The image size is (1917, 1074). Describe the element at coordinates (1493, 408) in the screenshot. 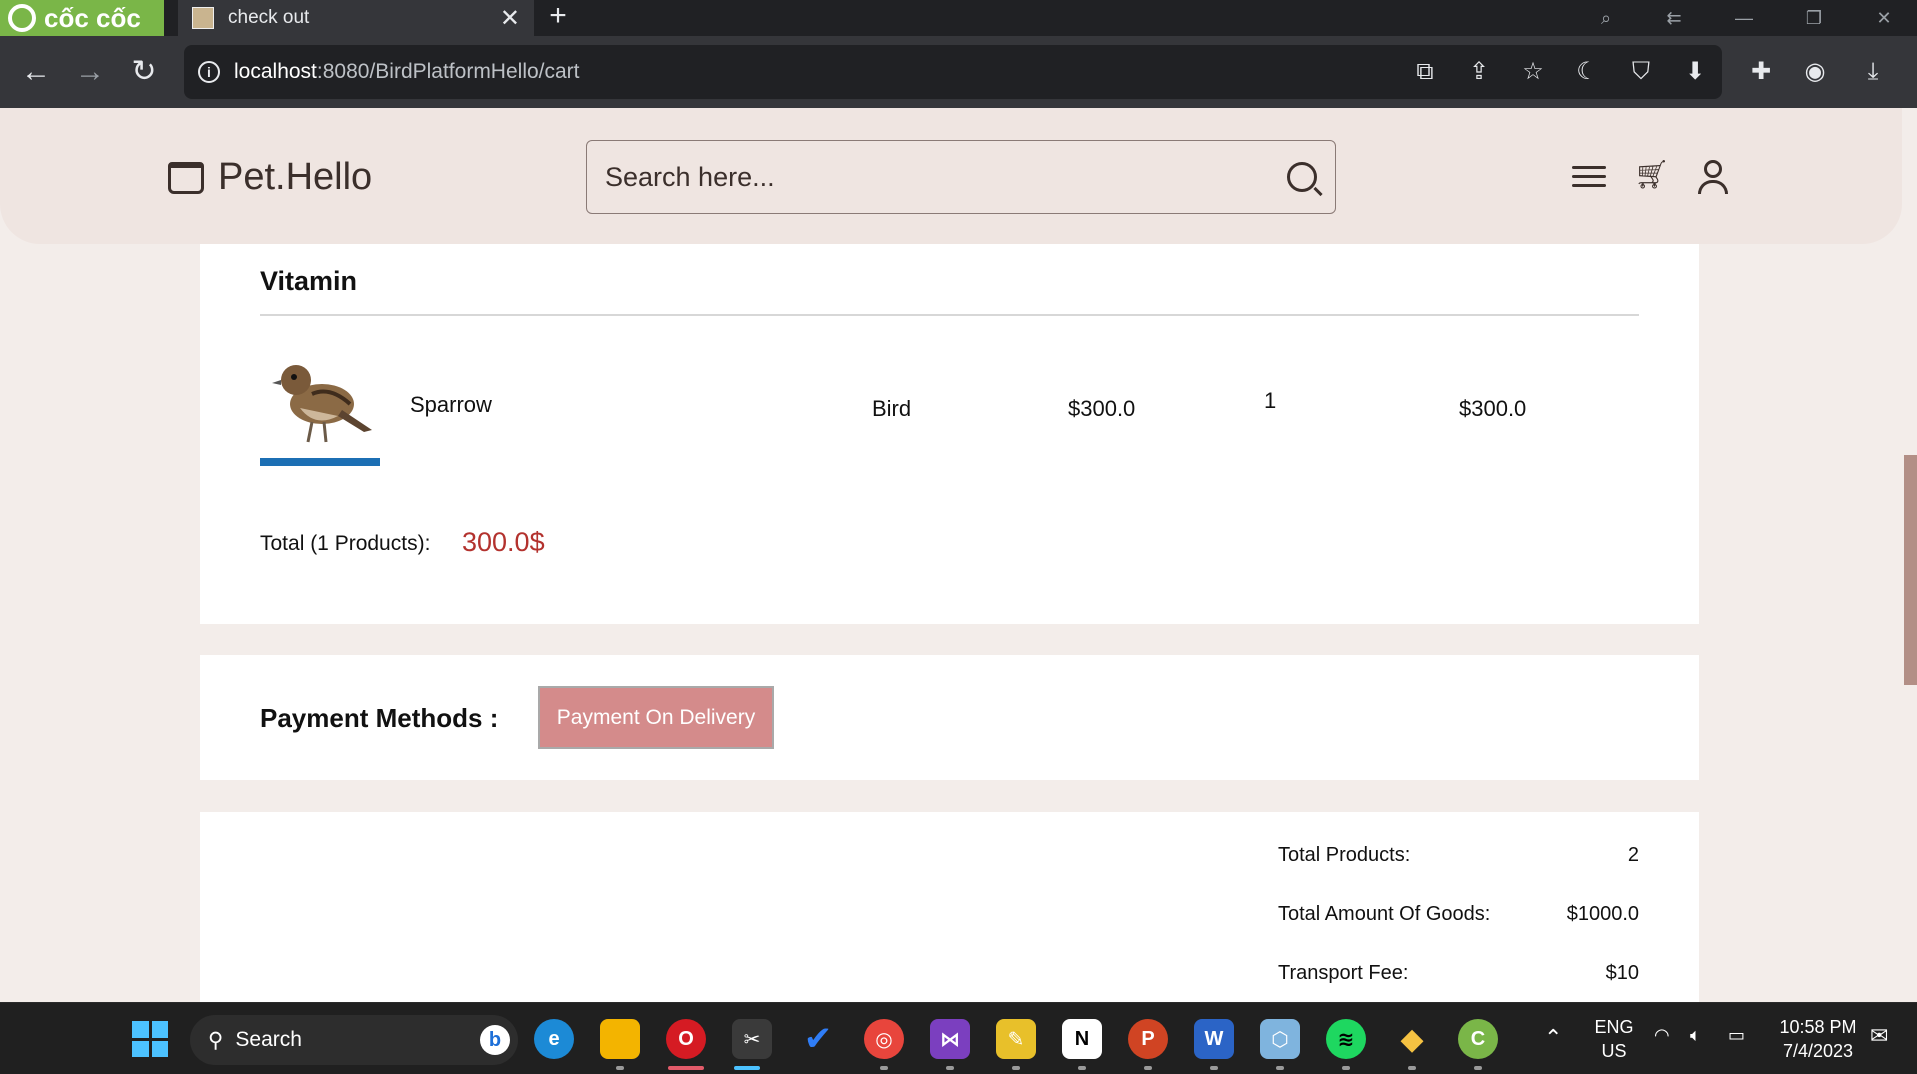

I see `product-subtotal: $300.0` at that location.